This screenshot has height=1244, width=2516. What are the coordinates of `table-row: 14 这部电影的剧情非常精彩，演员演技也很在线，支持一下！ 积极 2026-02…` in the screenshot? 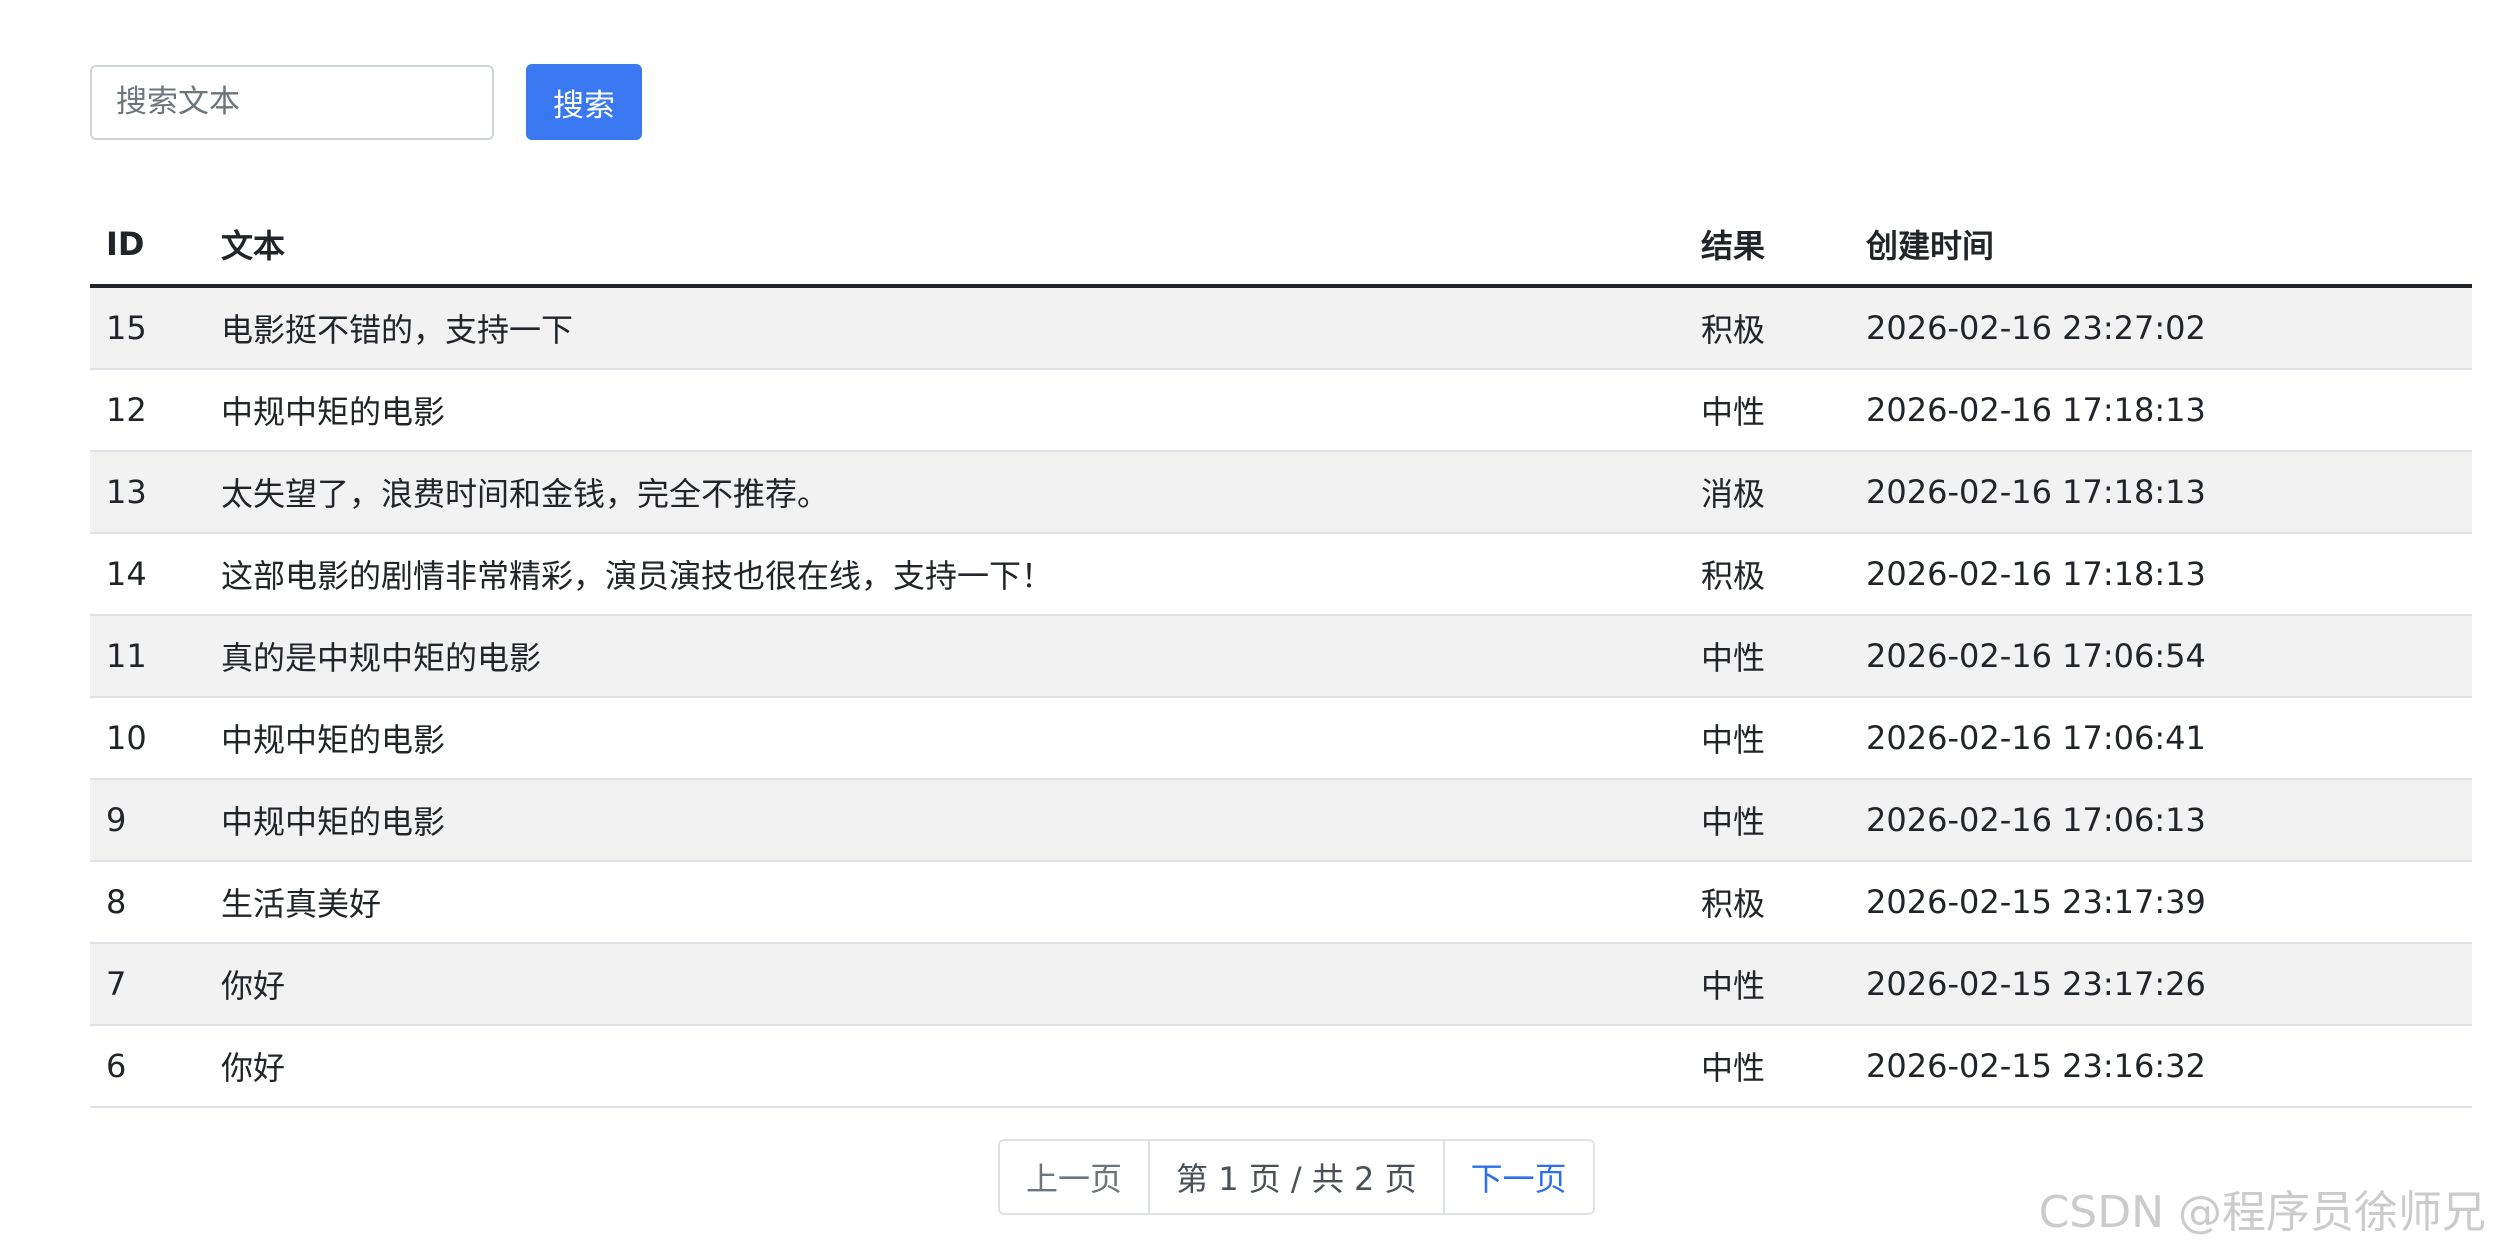 It's located at (1281, 574).